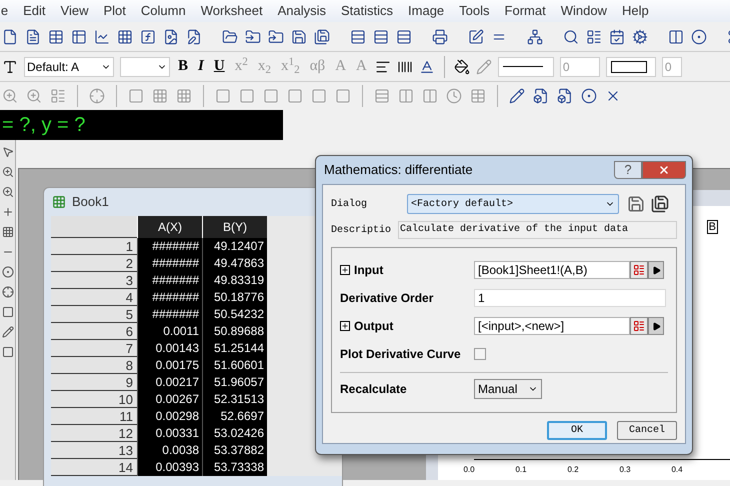  Describe the element at coordinates (10, 36) in the screenshot. I see `new-file-icon` at that location.